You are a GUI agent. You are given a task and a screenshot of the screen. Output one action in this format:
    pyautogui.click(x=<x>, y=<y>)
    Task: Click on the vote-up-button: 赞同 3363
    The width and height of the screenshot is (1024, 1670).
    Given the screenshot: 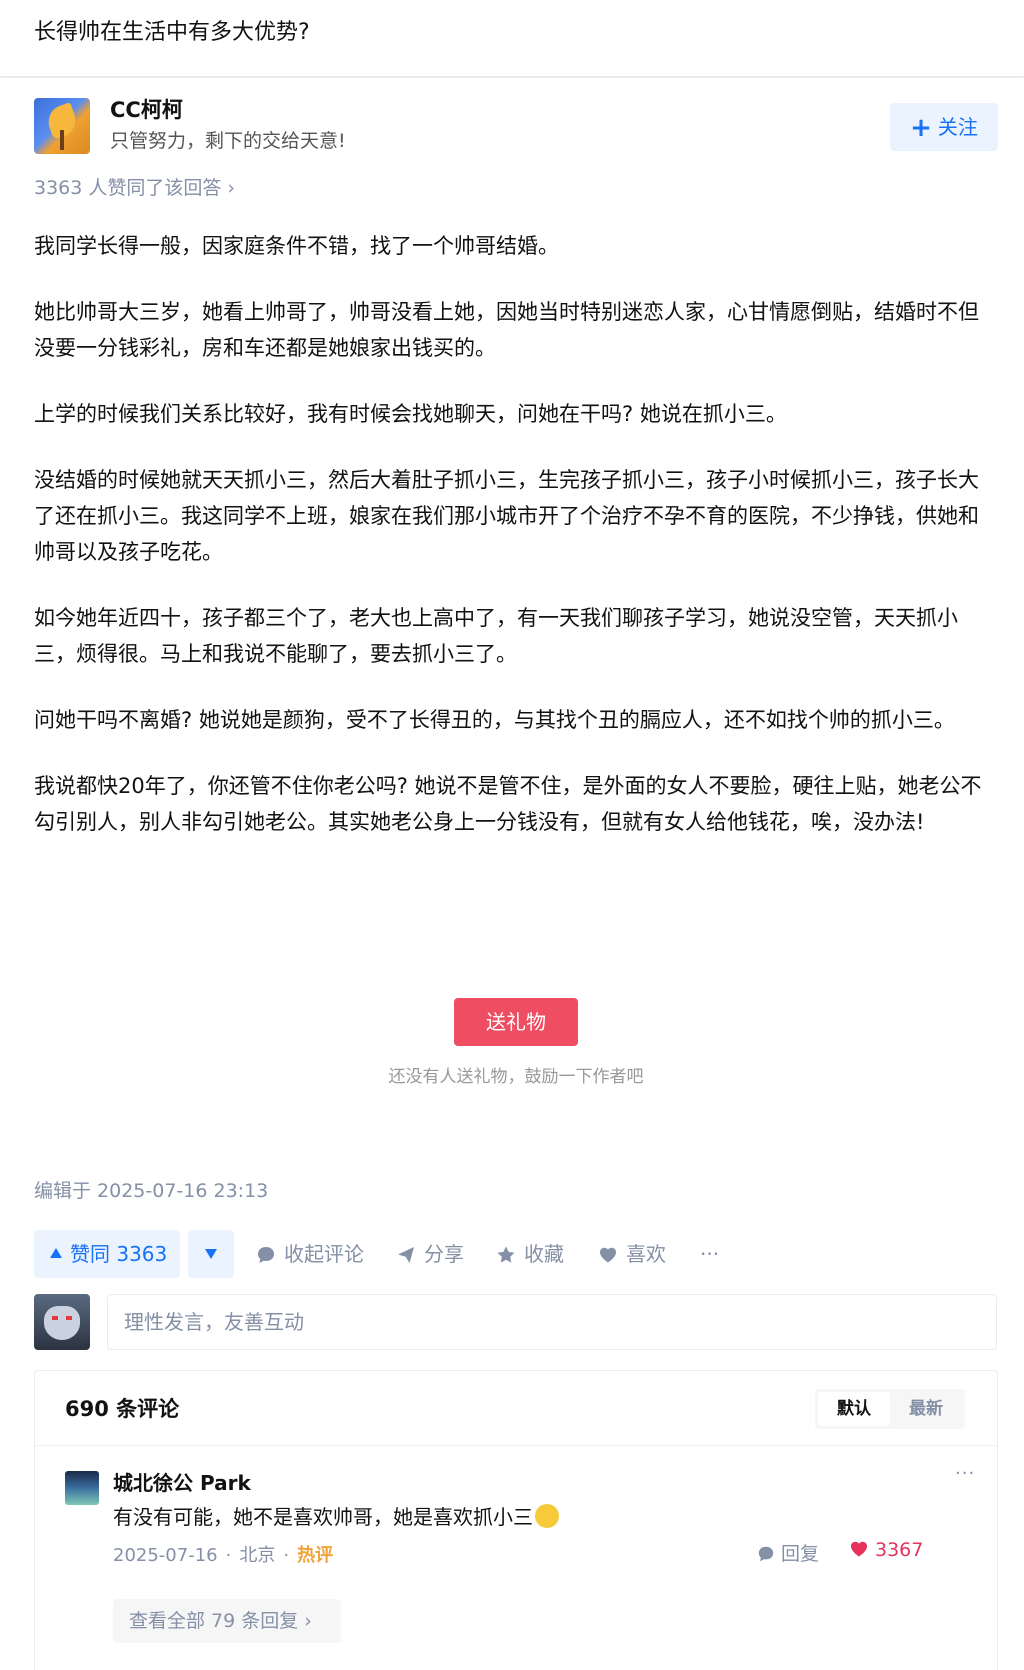 What is the action you would take?
    pyautogui.click(x=107, y=1254)
    